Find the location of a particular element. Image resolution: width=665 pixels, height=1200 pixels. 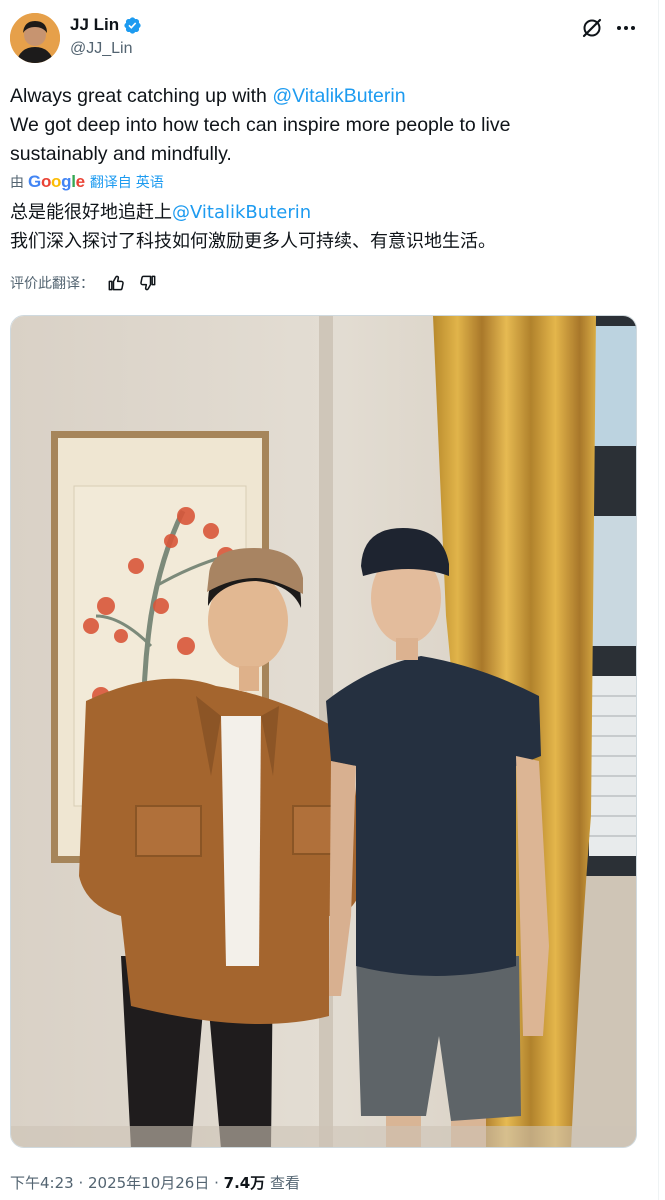

tweet-time: 下午4:23 is located at coordinates (42, 1183).